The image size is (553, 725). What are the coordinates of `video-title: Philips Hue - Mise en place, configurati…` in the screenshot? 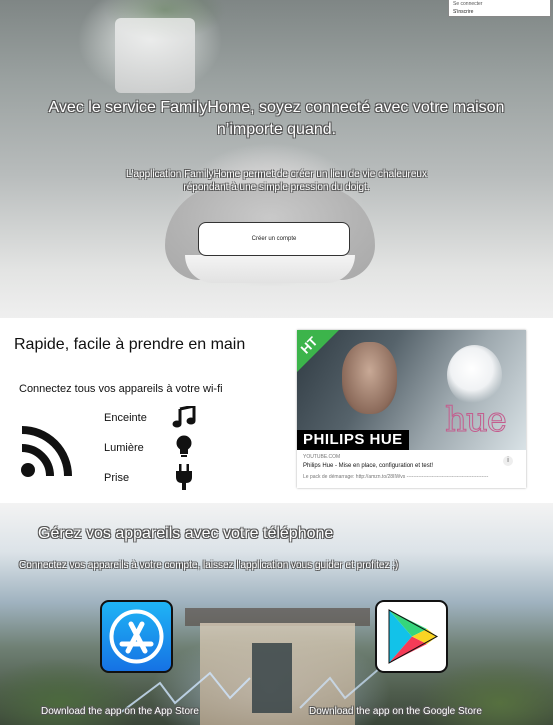 It's located at (368, 466).